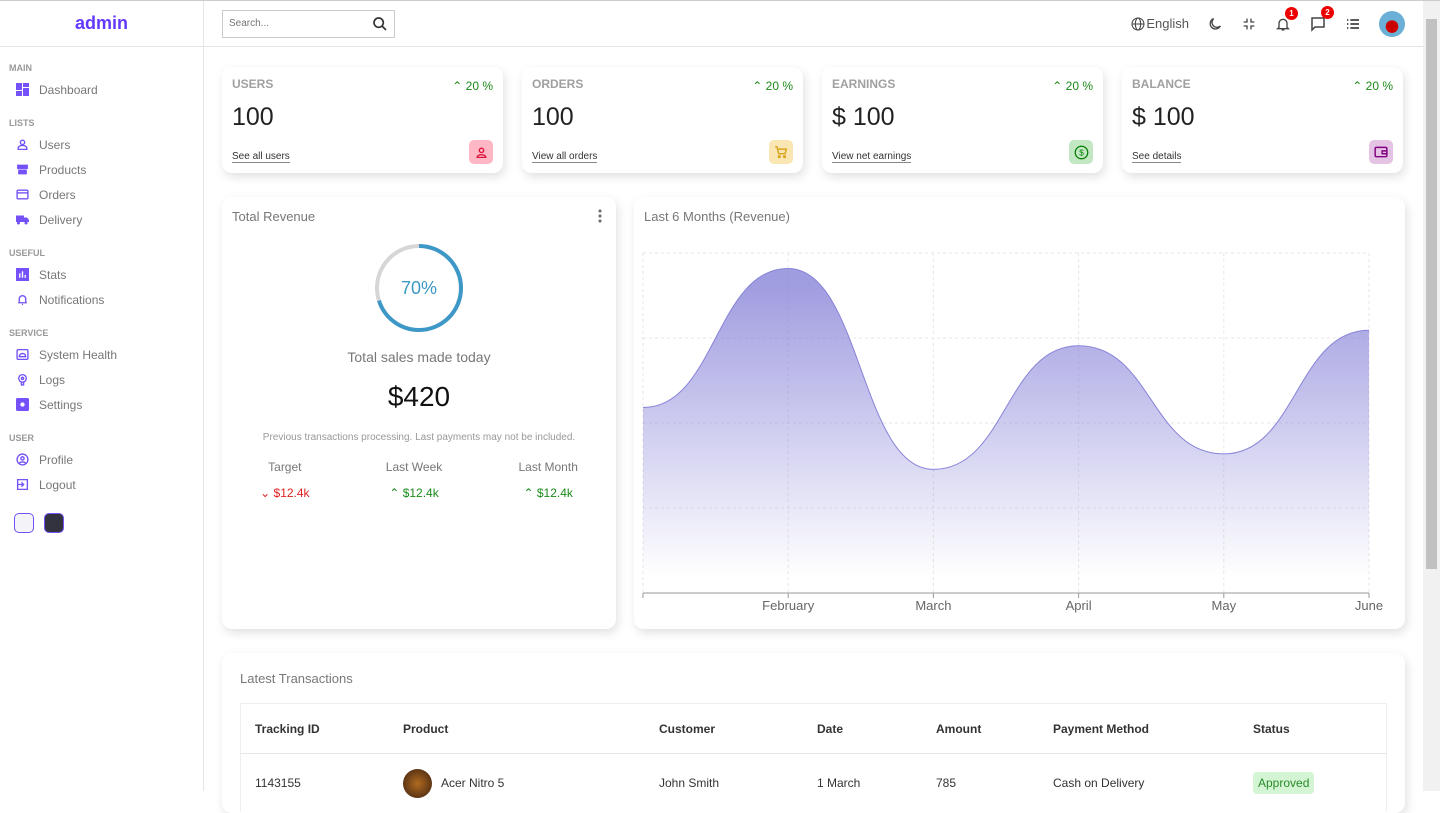 This screenshot has height=813, width=1440. What do you see at coordinates (1327, 12) in the screenshot?
I see `message-count: 2` at bounding box center [1327, 12].